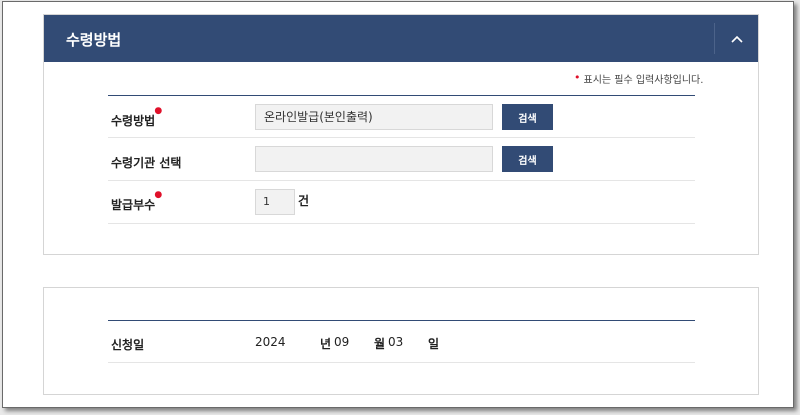 Image resolution: width=800 pixels, height=415 pixels. I want to click on copies-unit: 건, so click(304, 201).